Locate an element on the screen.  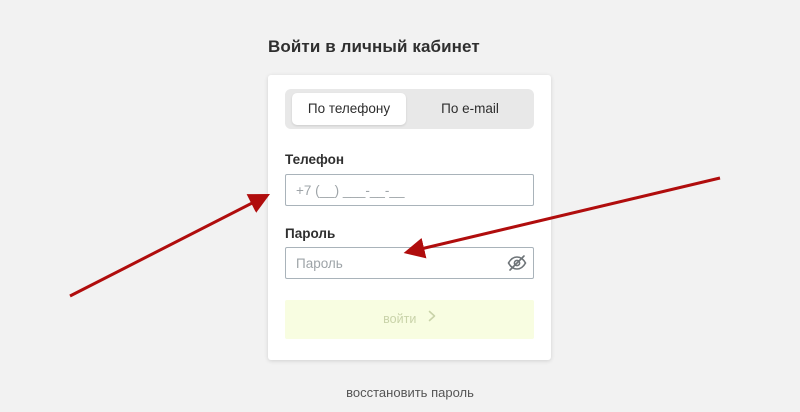
tab-phone: По телефону is located at coordinates (349, 109).